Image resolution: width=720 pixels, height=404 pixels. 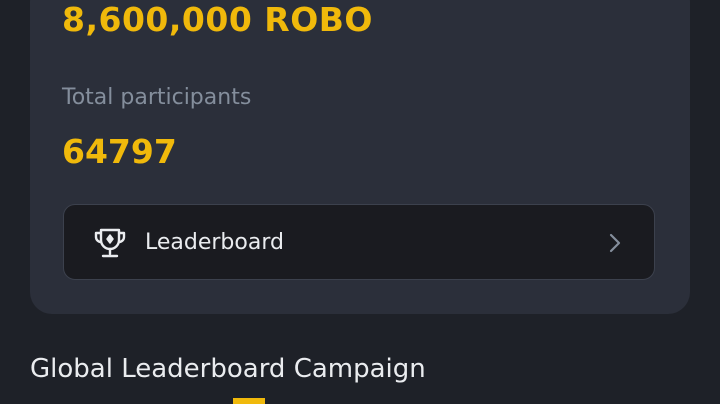 I want to click on leaderboard-label: Leaderboard, so click(x=214, y=242).